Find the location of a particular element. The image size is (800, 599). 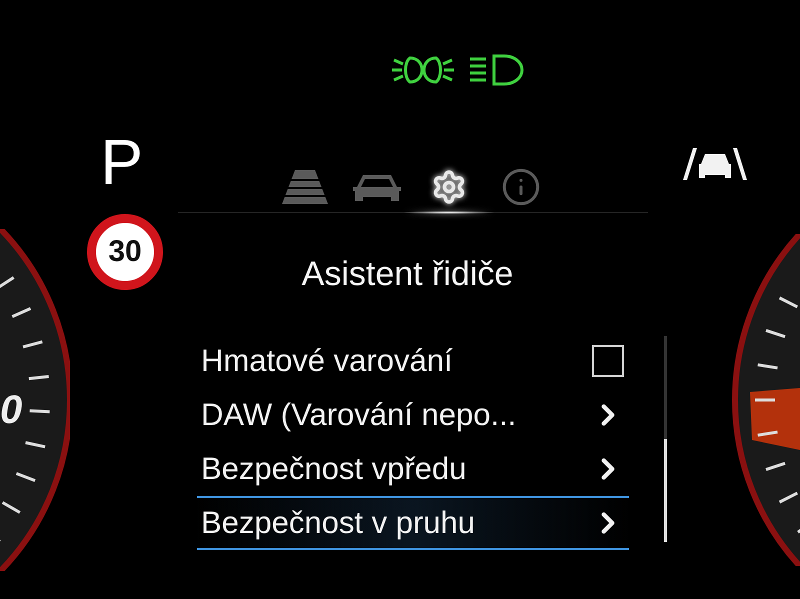

gear-indicator: P is located at coordinates (121, 162).